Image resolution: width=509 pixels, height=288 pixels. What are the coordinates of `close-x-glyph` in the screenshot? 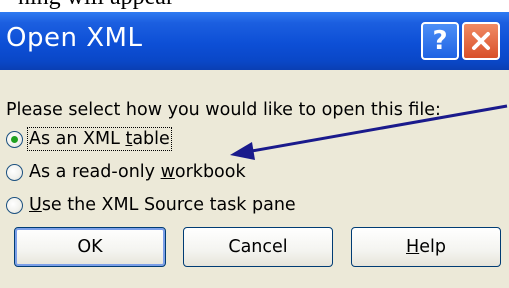 It's located at (481, 41).